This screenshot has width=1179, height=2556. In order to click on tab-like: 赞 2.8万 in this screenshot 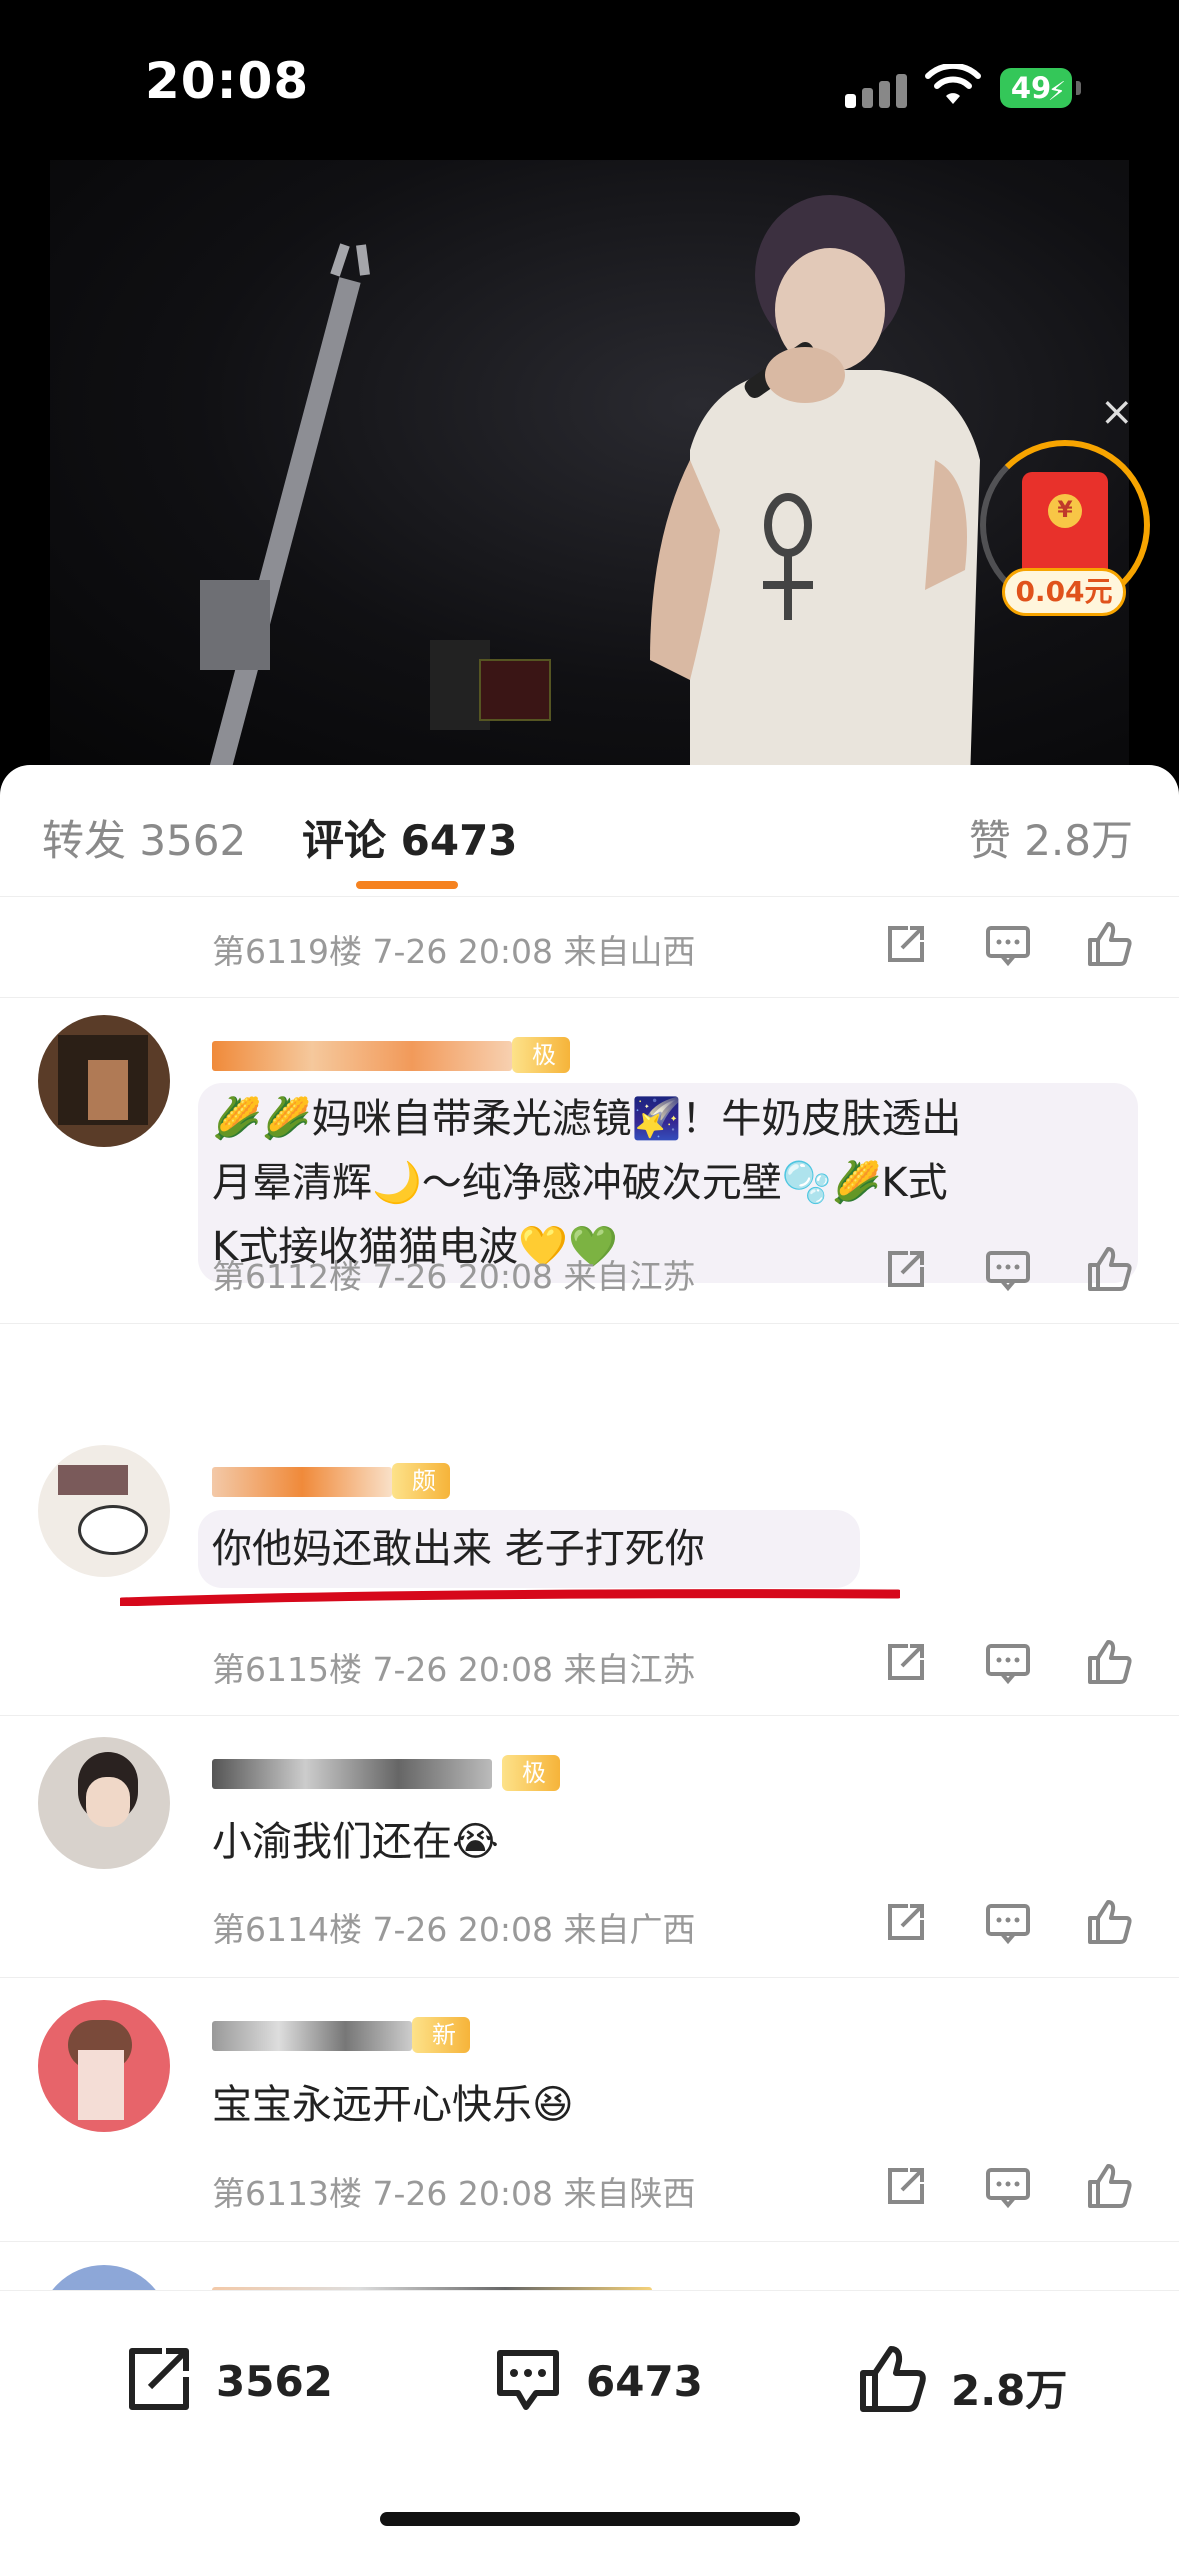, I will do `click(1051, 837)`.